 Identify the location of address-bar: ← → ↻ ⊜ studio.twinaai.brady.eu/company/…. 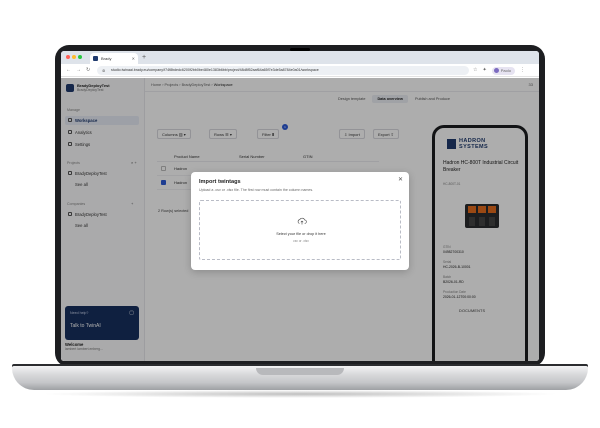
(300, 70).